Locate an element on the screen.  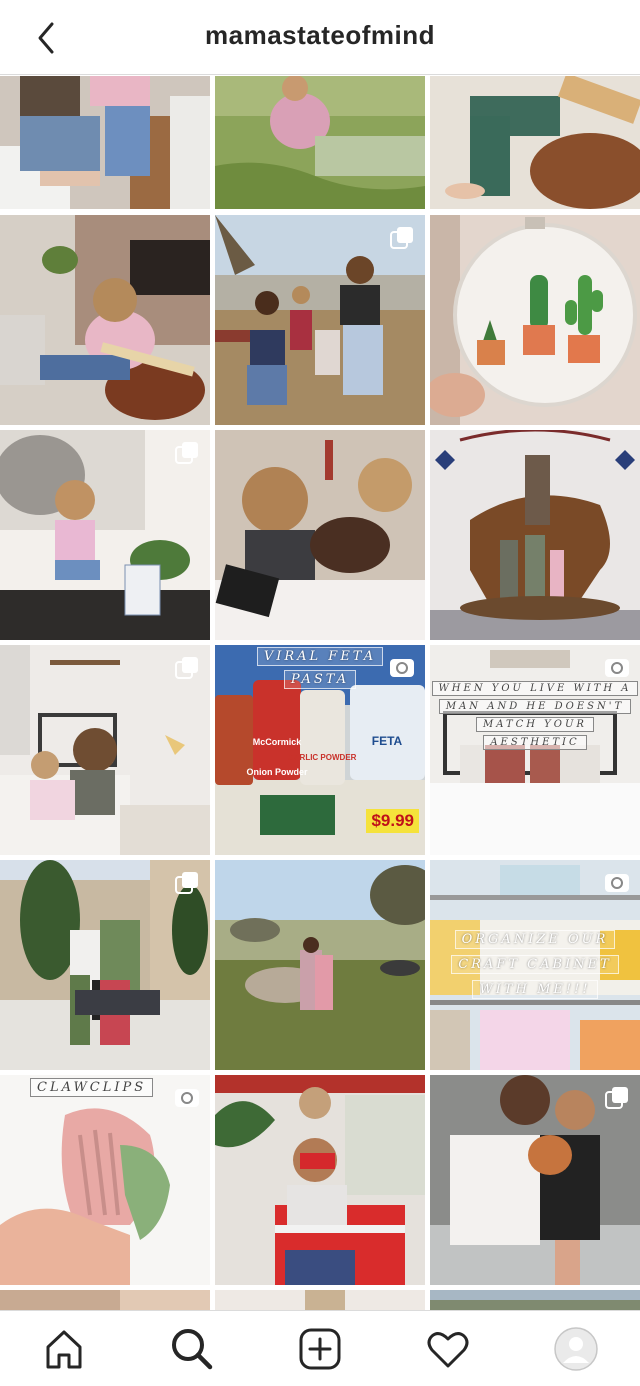
activity-heart-icon is located at coordinates (448, 1350).